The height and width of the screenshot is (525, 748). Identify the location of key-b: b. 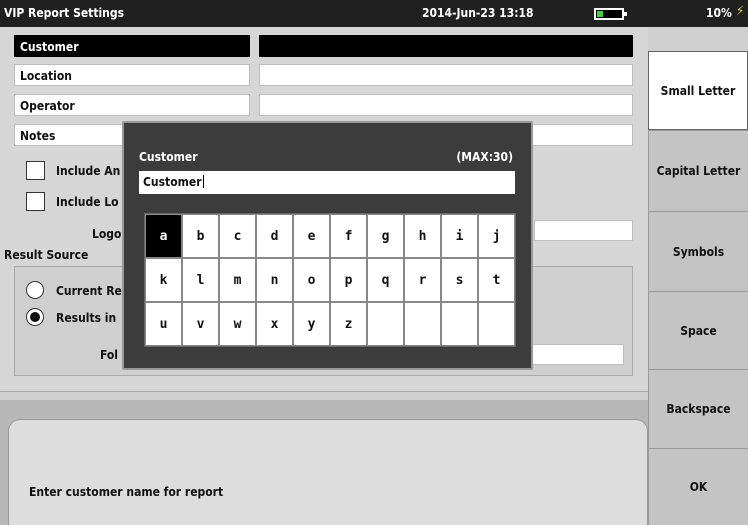
(200, 236).